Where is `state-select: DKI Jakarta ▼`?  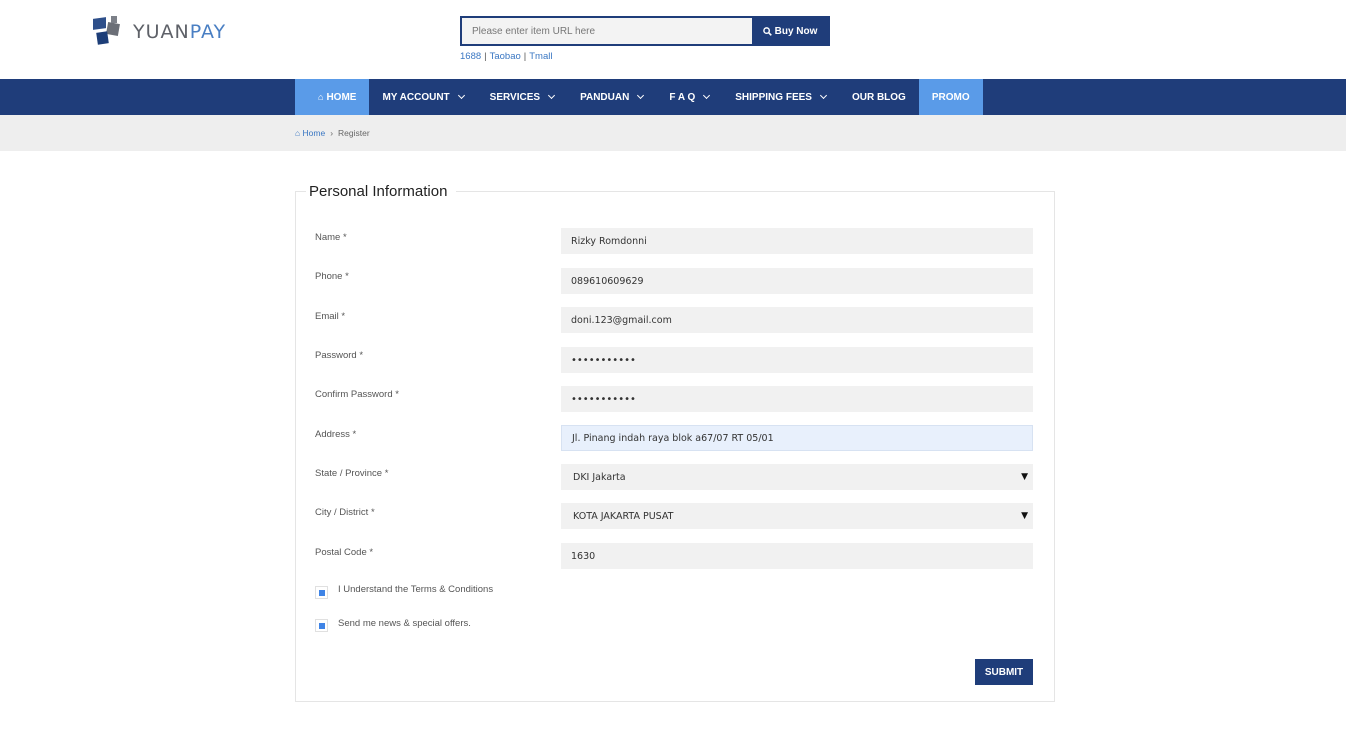
state-select: DKI Jakarta ▼ is located at coordinates (797, 477).